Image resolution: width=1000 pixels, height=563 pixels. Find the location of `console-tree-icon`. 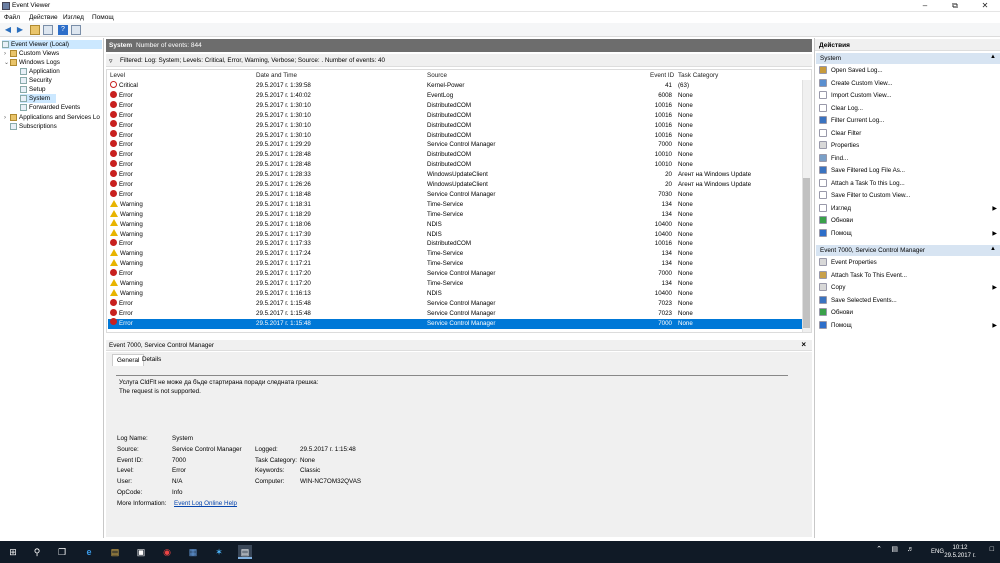

console-tree-icon is located at coordinates (48, 30).